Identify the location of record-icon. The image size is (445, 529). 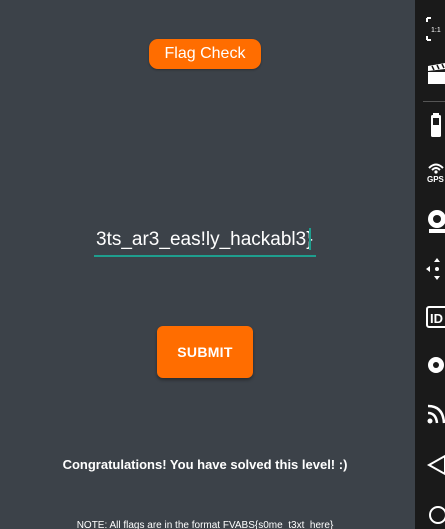
(430, 365).